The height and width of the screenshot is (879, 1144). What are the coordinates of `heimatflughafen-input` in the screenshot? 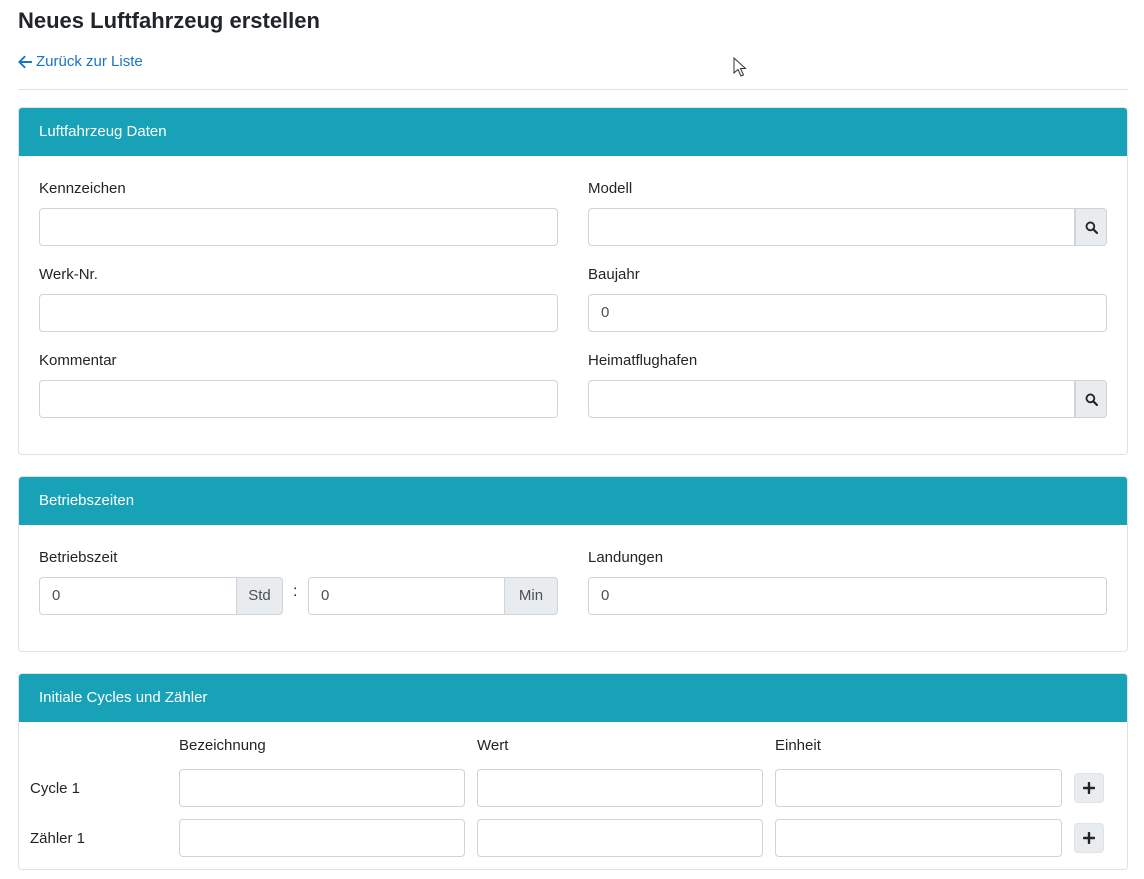 It's located at (831, 399).